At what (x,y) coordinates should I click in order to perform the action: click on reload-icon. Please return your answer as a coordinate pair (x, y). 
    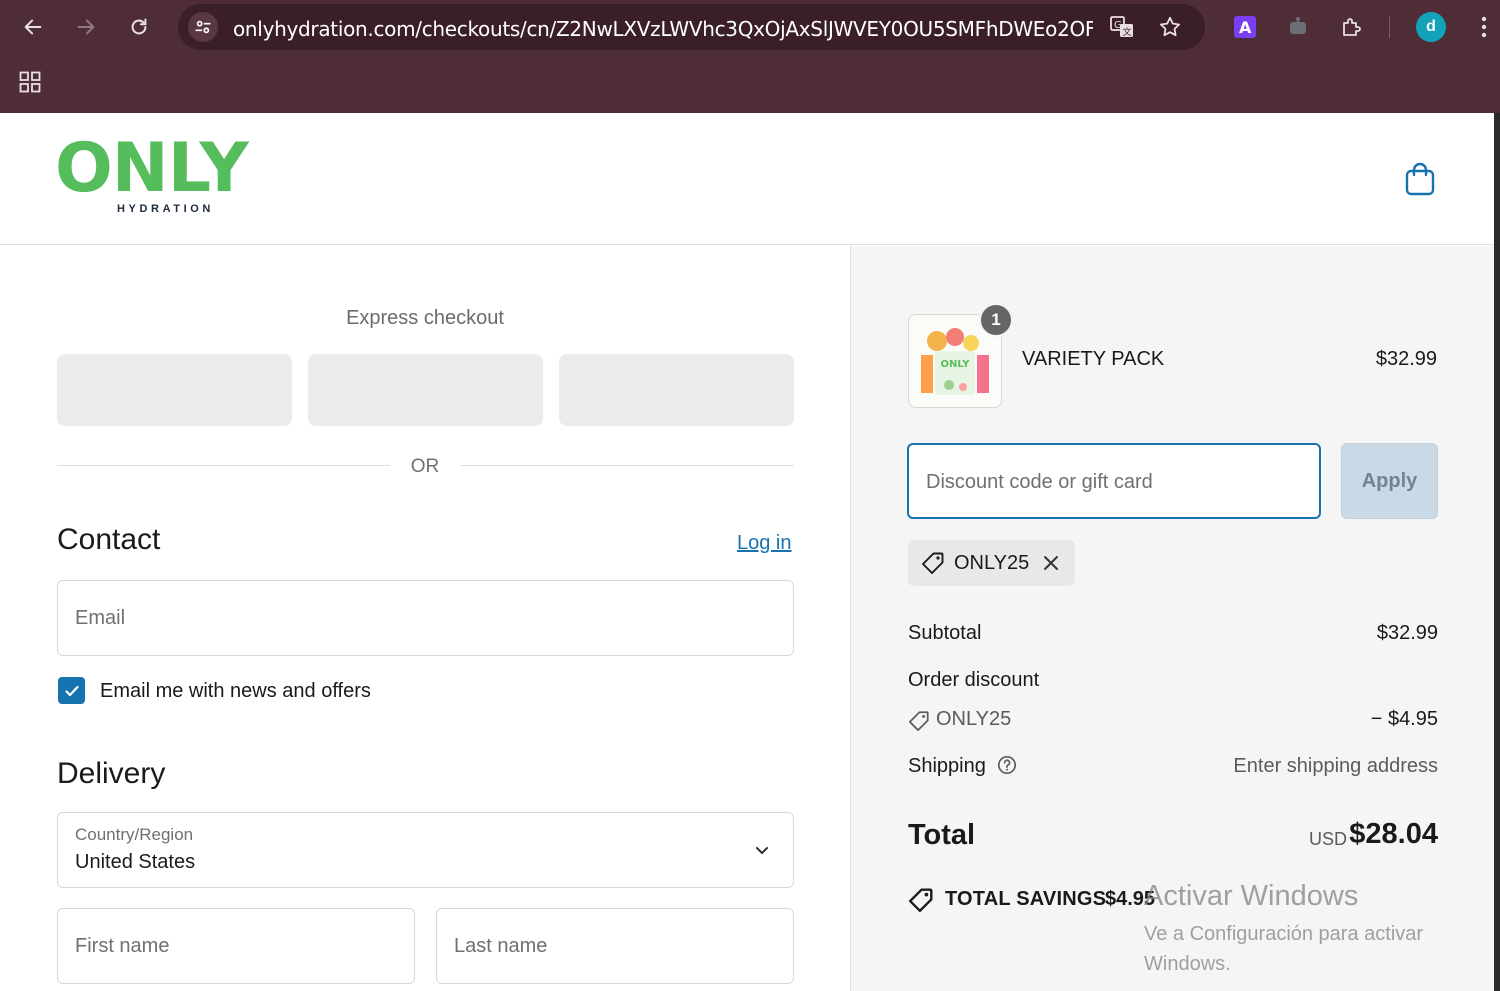
    Looking at the image, I should click on (139, 26).